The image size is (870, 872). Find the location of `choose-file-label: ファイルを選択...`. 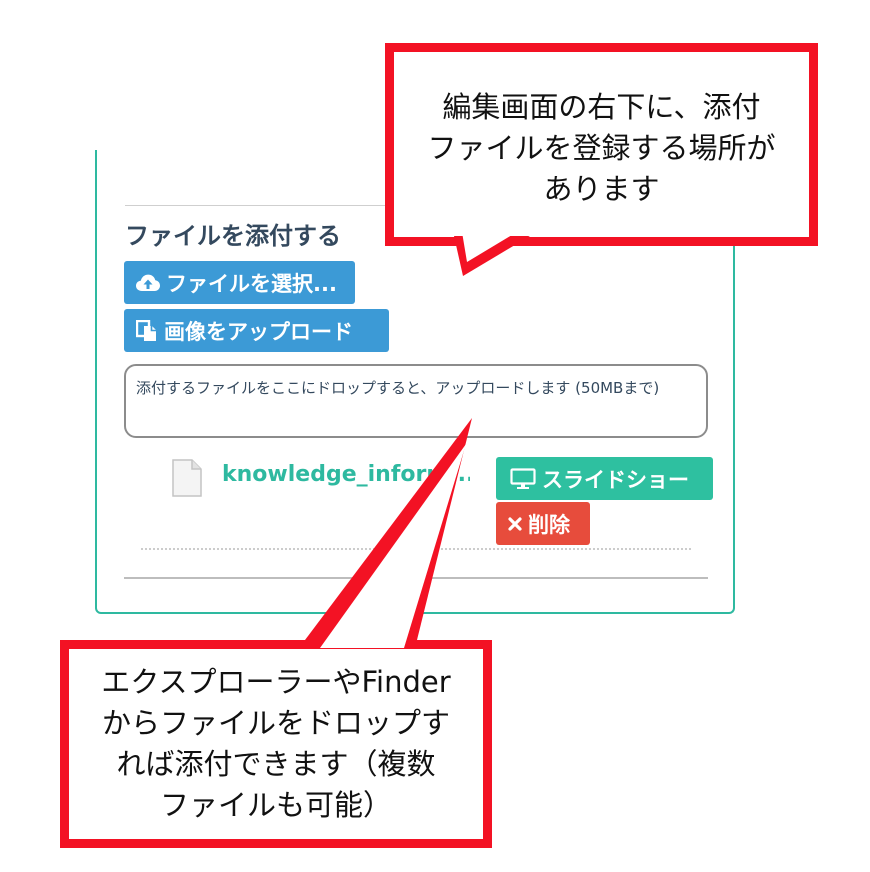

choose-file-label: ファイルを選択... is located at coordinates (251, 283).